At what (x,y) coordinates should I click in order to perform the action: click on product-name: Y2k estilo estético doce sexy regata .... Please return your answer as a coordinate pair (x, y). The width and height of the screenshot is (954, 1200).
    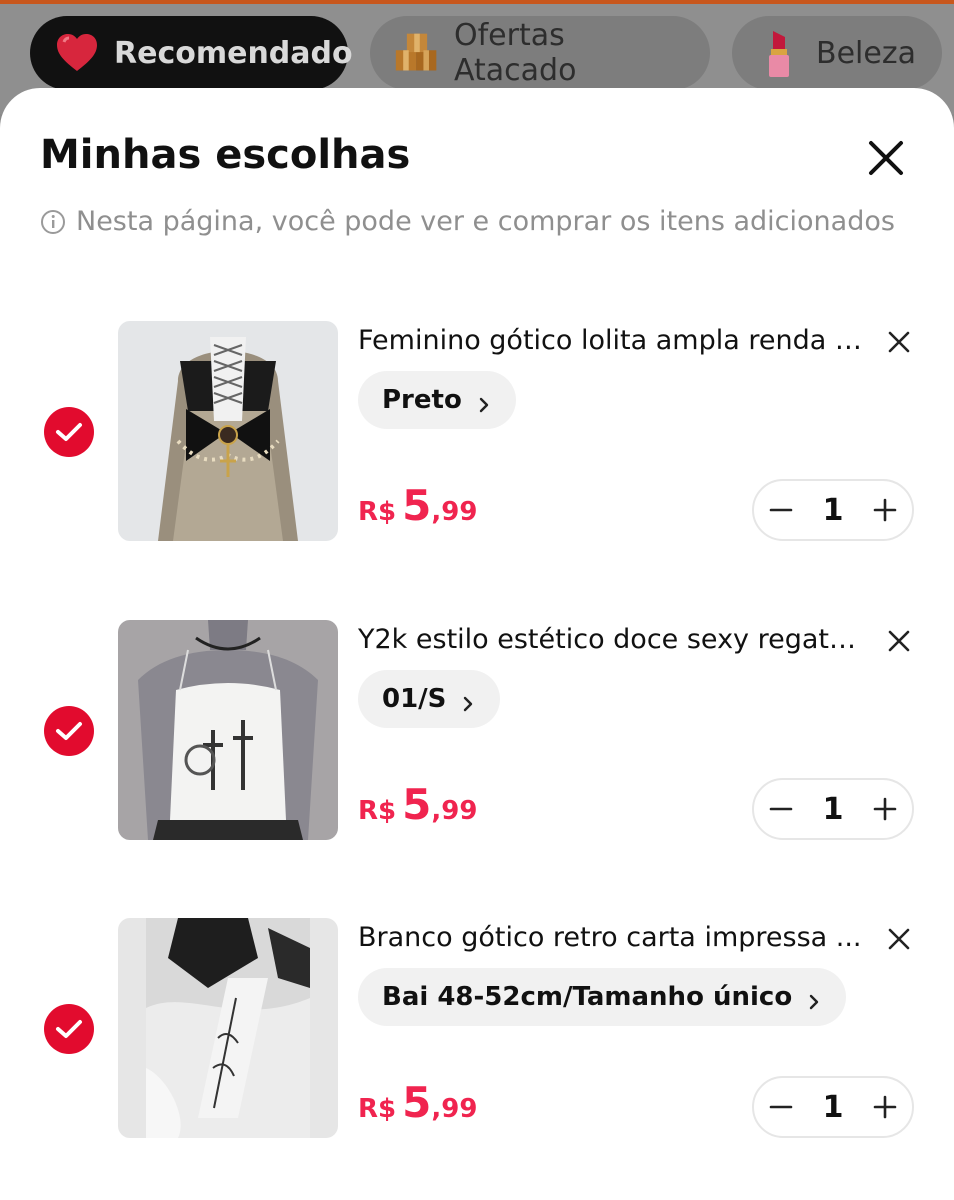
    Looking at the image, I should click on (613, 639).